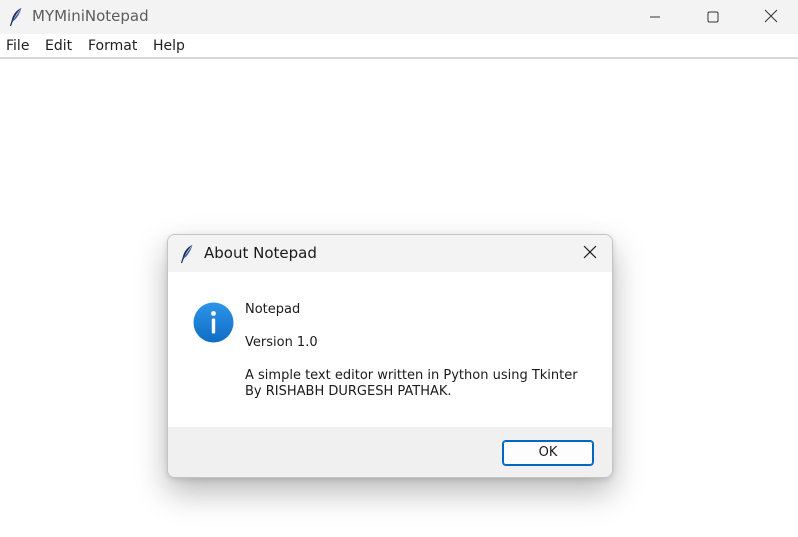  What do you see at coordinates (213, 322) in the screenshot?
I see `info-icon` at bounding box center [213, 322].